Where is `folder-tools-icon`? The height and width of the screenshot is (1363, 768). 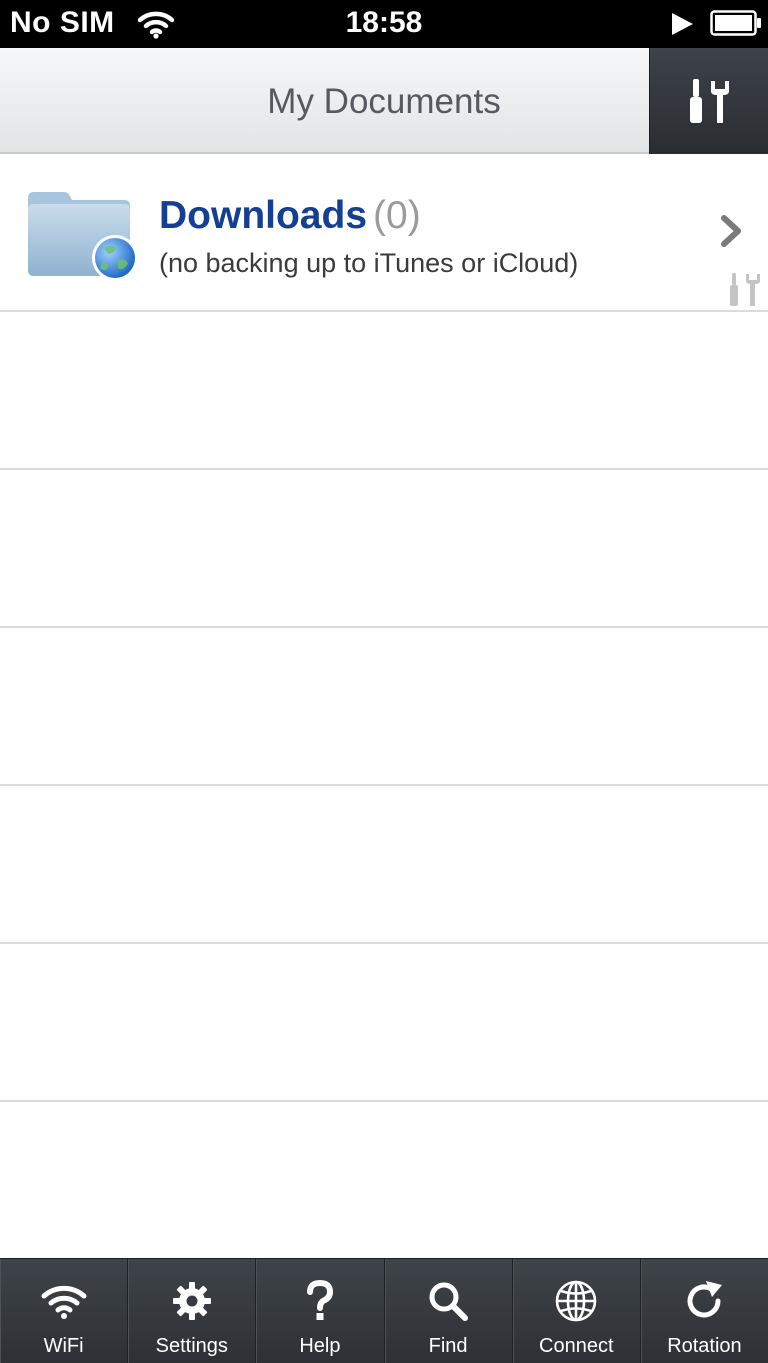 folder-tools-icon is located at coordinates (746, 290).